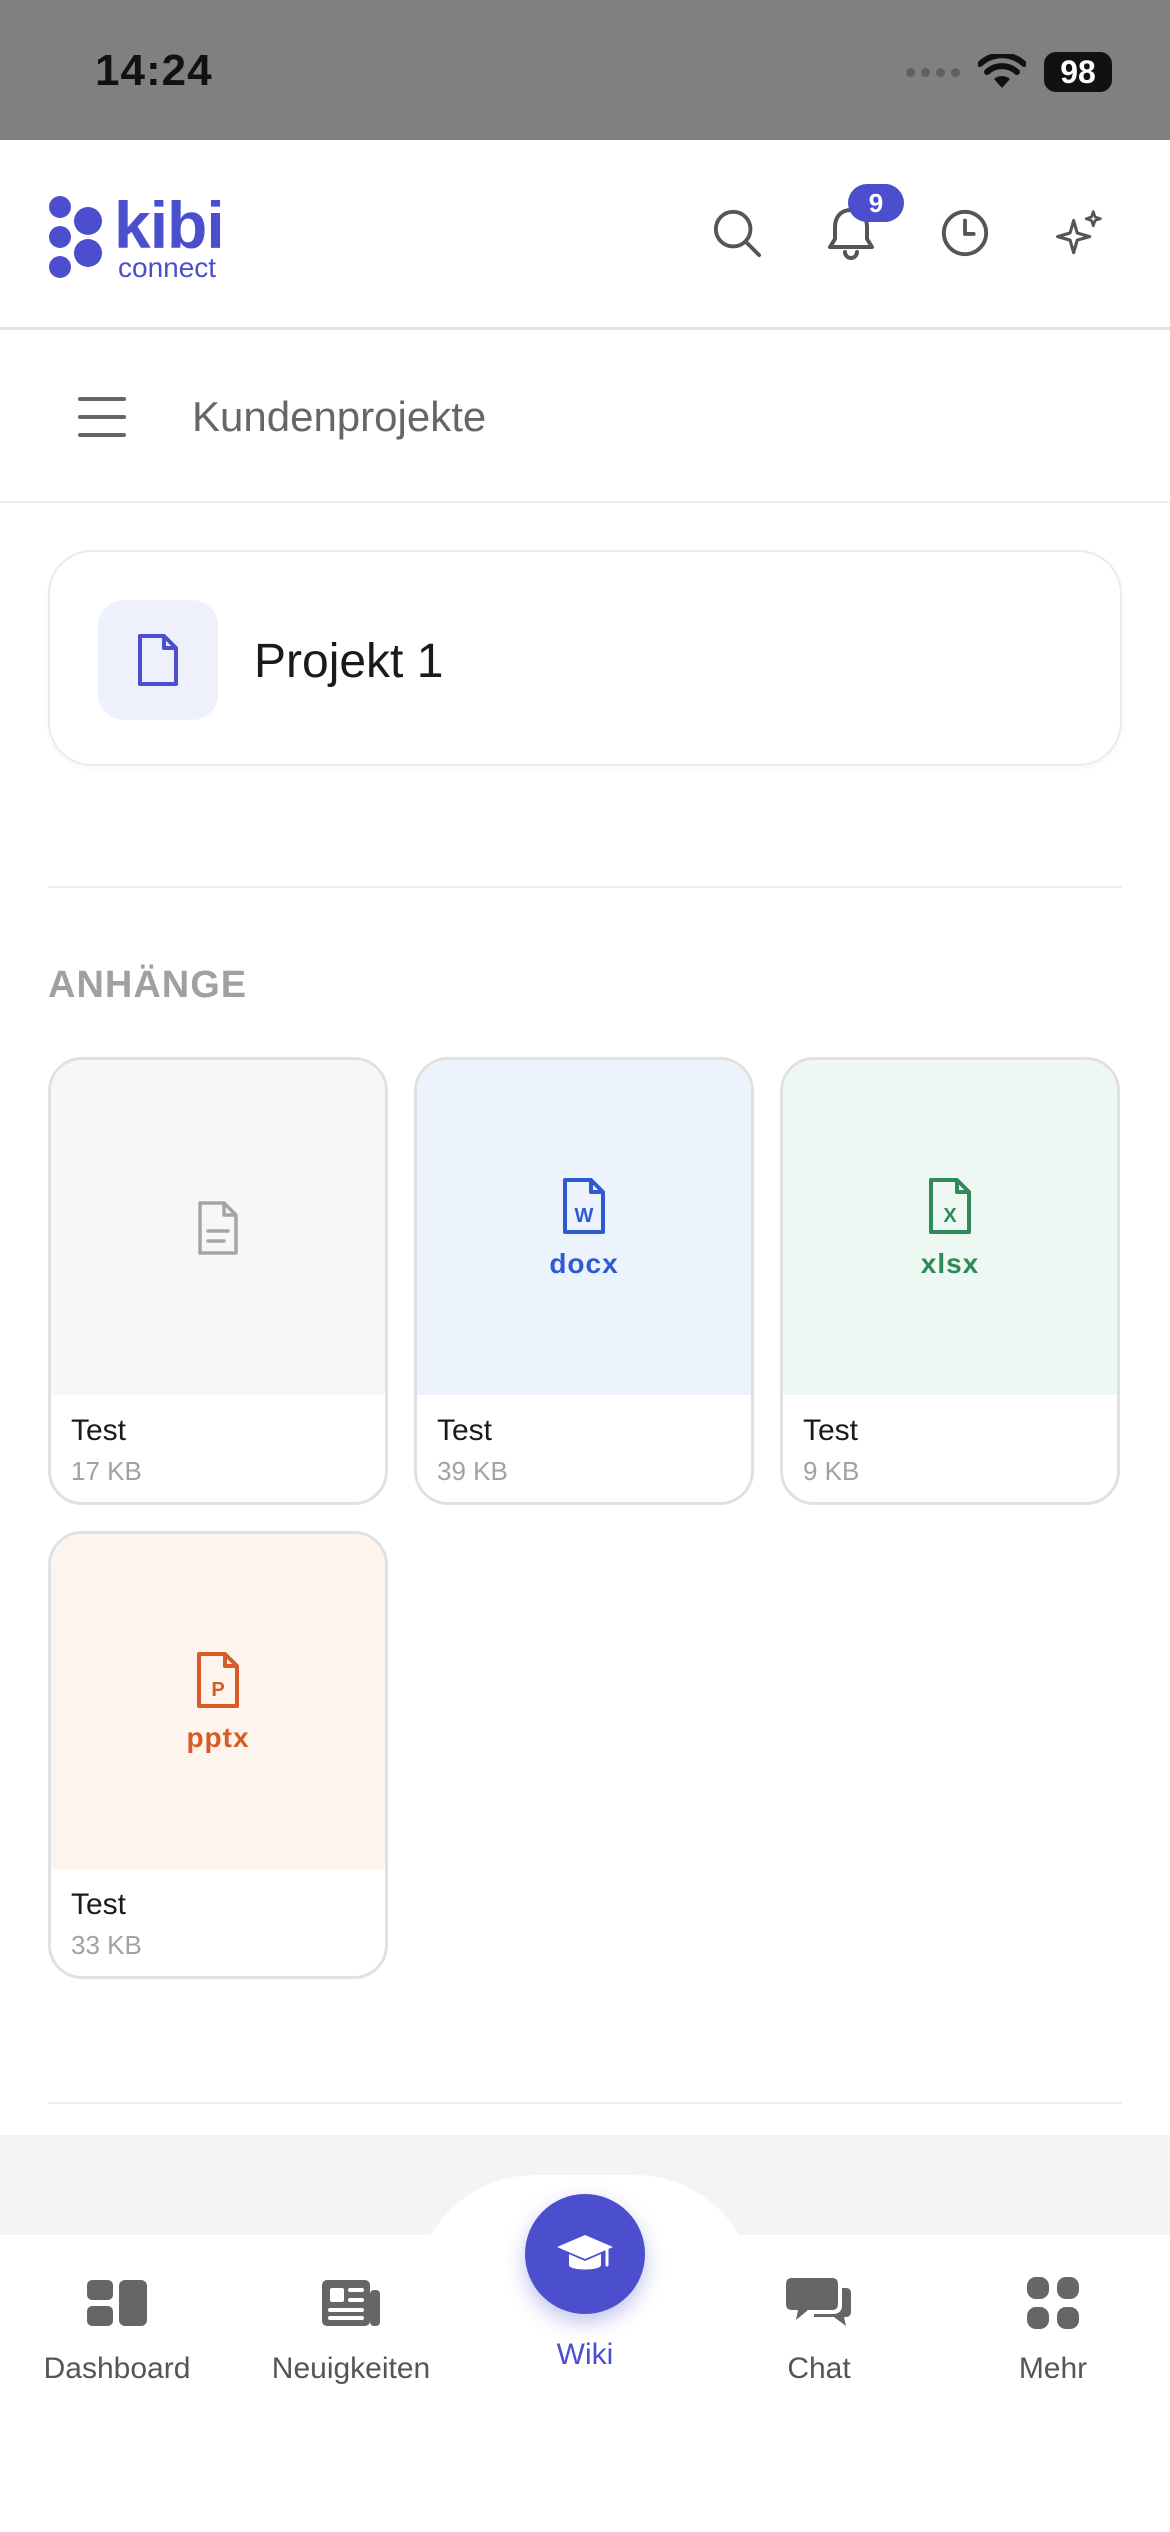 This screenshot has width=1170, height=2532. Describe the element at coordinates (148, 985) in the screenshot. I see `attachments-heading: ANHÄNGE` at that location.